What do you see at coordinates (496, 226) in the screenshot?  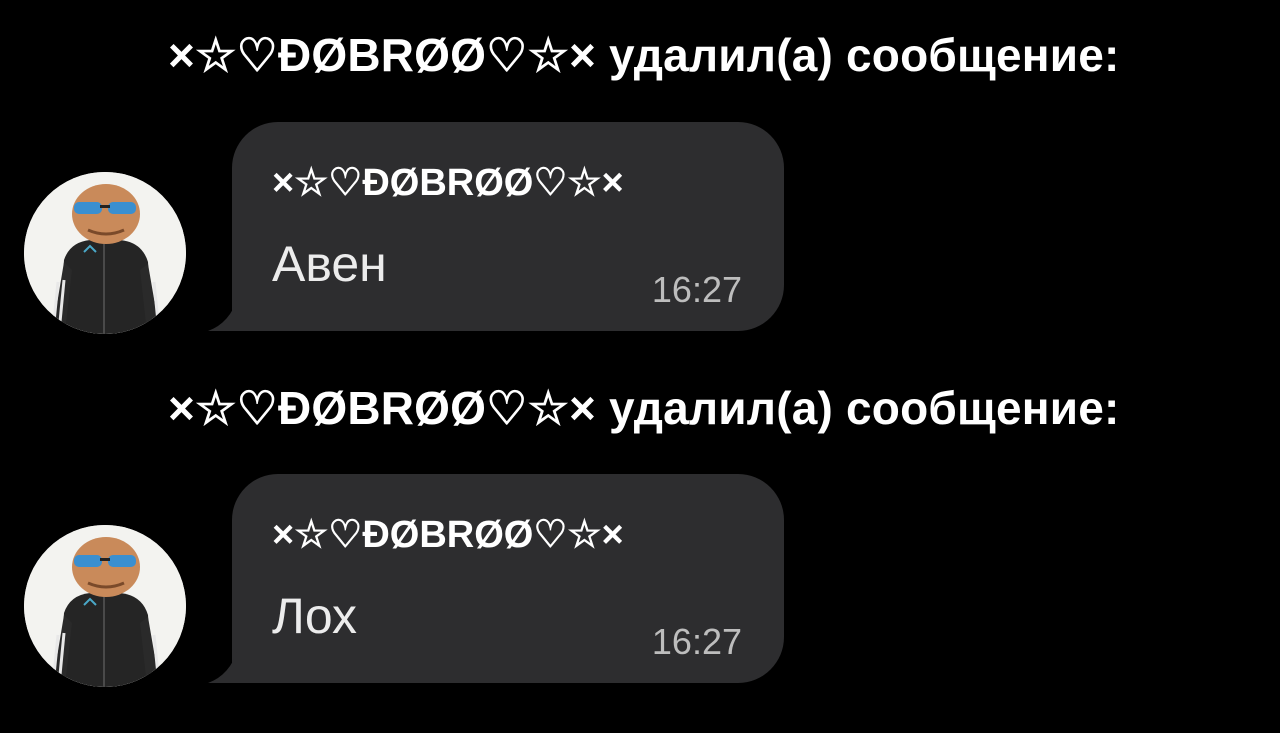 I see `message-bubble: ×☆♡ĐØBRØØ♡☆× Авен 16:27` at bounding box center [496, 226].